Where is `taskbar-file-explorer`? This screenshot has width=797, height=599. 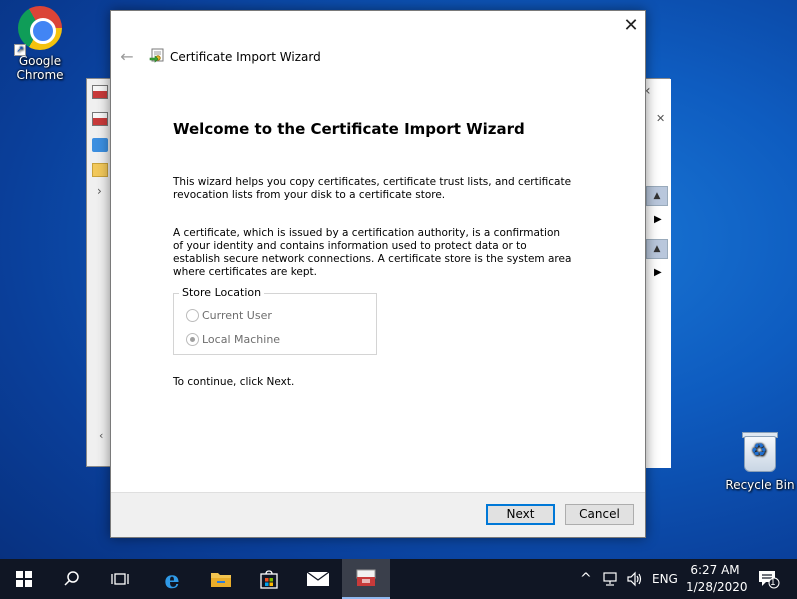
taskbar-file-explorer is located at coordinates (221, 579).